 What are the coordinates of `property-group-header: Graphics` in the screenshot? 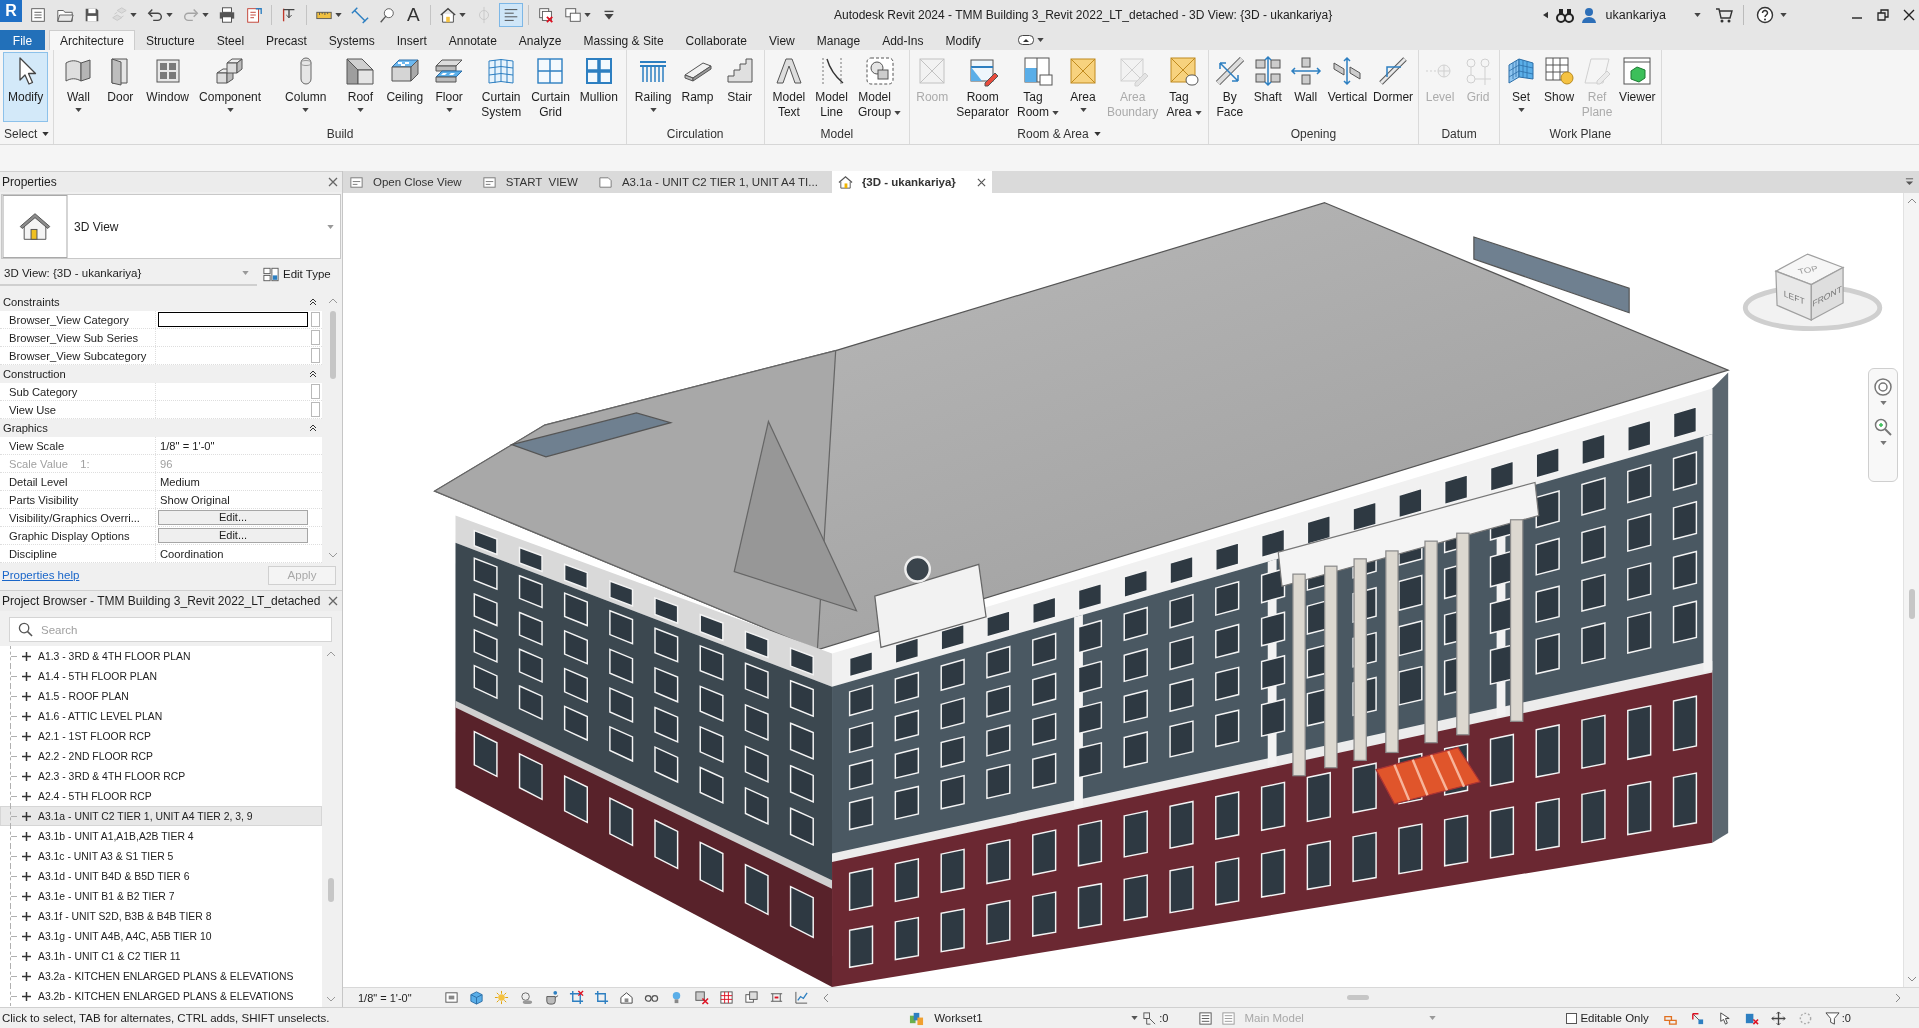 It's located at (161, 428).